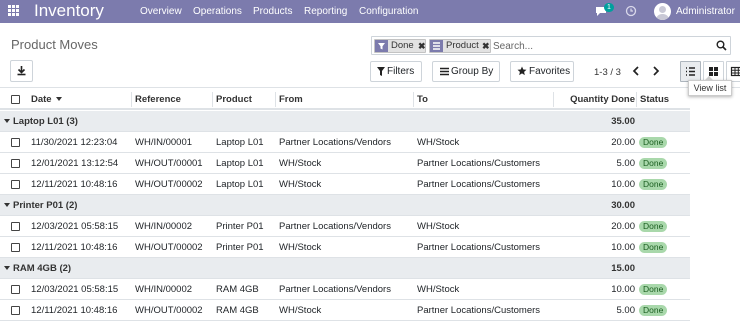 This screenshot has width=740, height=335. I want to click on pivot-view-icon, so click(735, 71).